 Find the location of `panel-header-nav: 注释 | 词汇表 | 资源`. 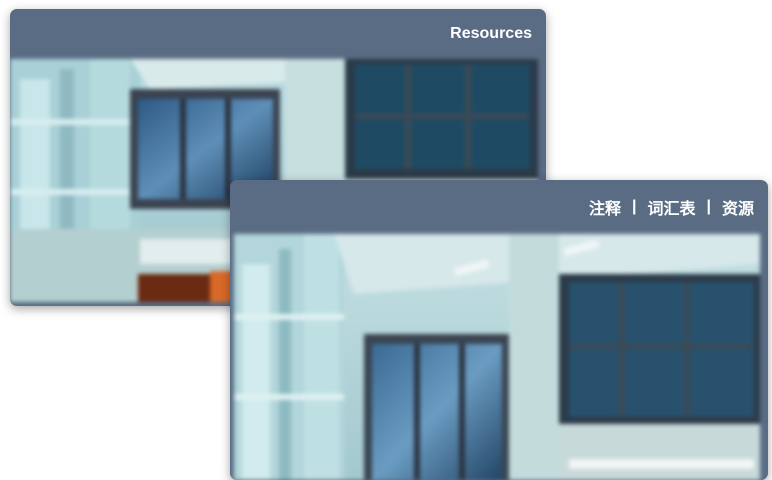

panel-header-nav: 注释 | 词汇表 | 资源 is located at coordinates (499, 207).